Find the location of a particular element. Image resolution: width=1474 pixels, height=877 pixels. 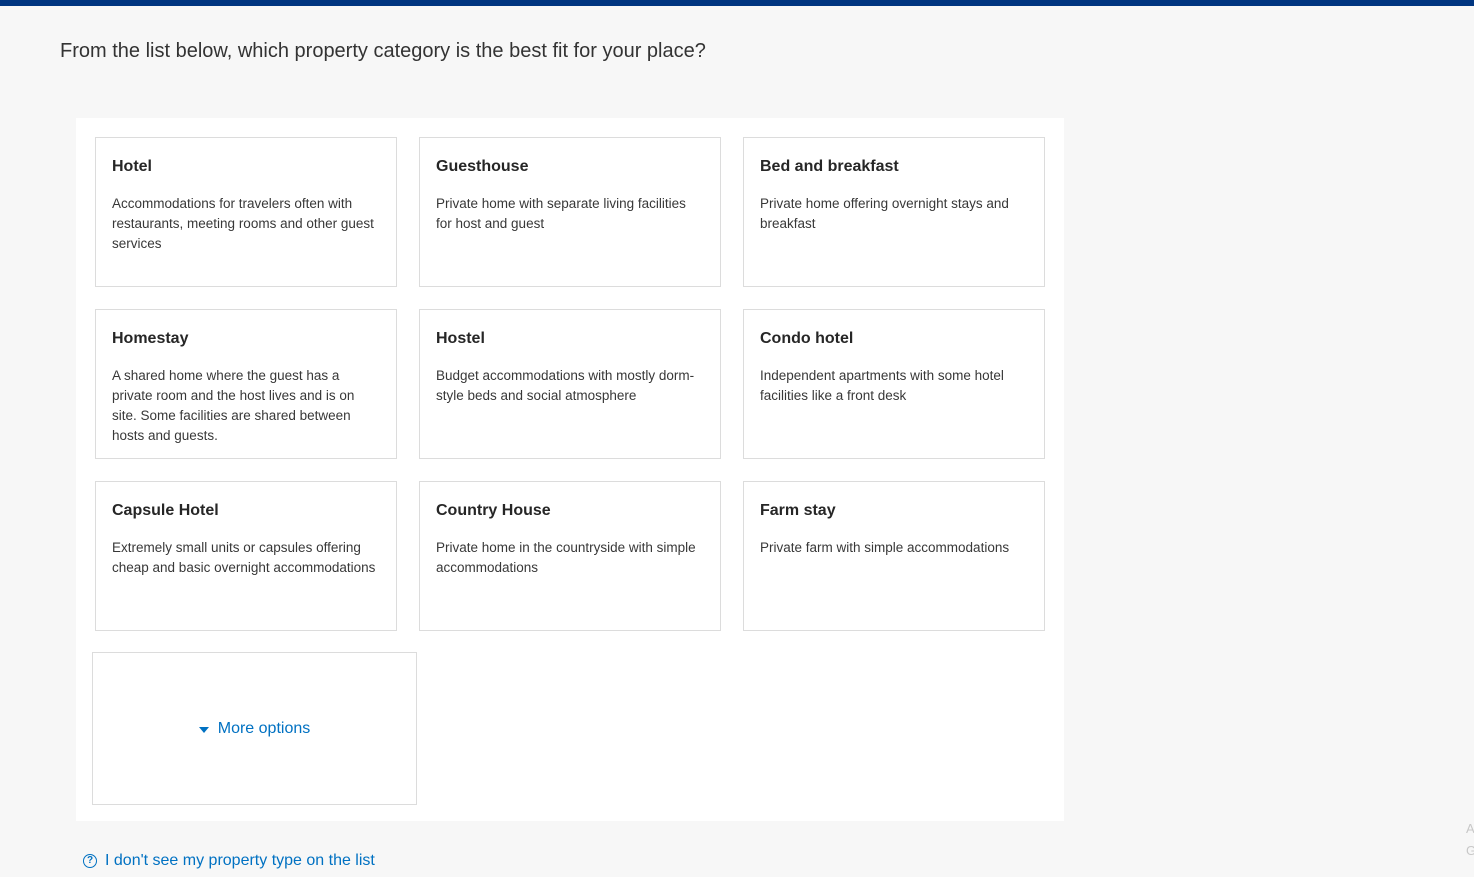

category-description: Private farm with simple accommodations is located at coordinates (885, 547).